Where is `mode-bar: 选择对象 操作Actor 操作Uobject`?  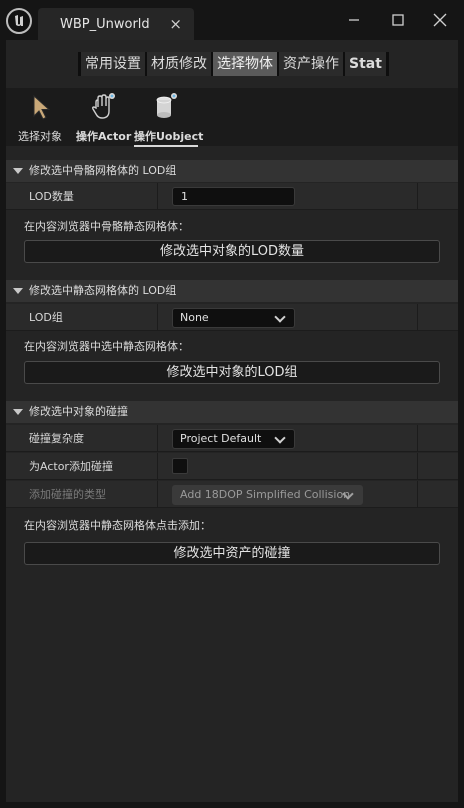 mode-bar: 选择对象 操作Actor 操作Uobject is located at coordinates (232, 117).